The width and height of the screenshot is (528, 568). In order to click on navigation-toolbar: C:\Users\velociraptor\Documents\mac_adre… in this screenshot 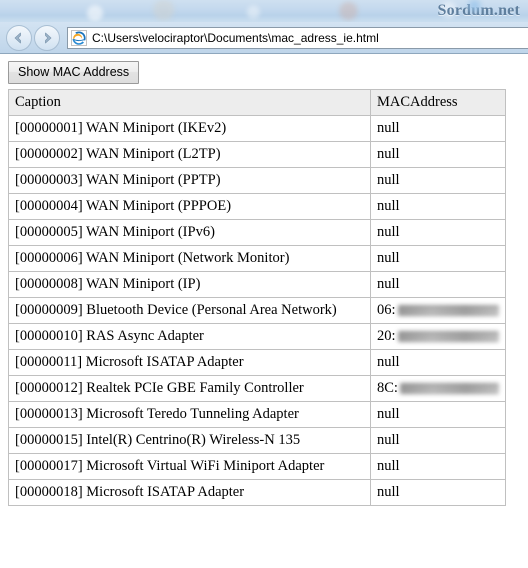, I will do `click(264, 38)`.